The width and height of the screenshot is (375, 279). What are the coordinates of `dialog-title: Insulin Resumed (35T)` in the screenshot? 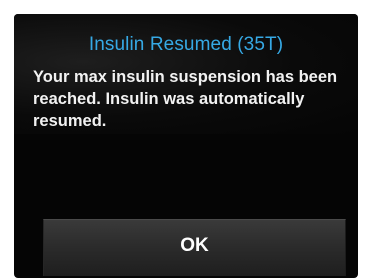 It's located at (186, 44).